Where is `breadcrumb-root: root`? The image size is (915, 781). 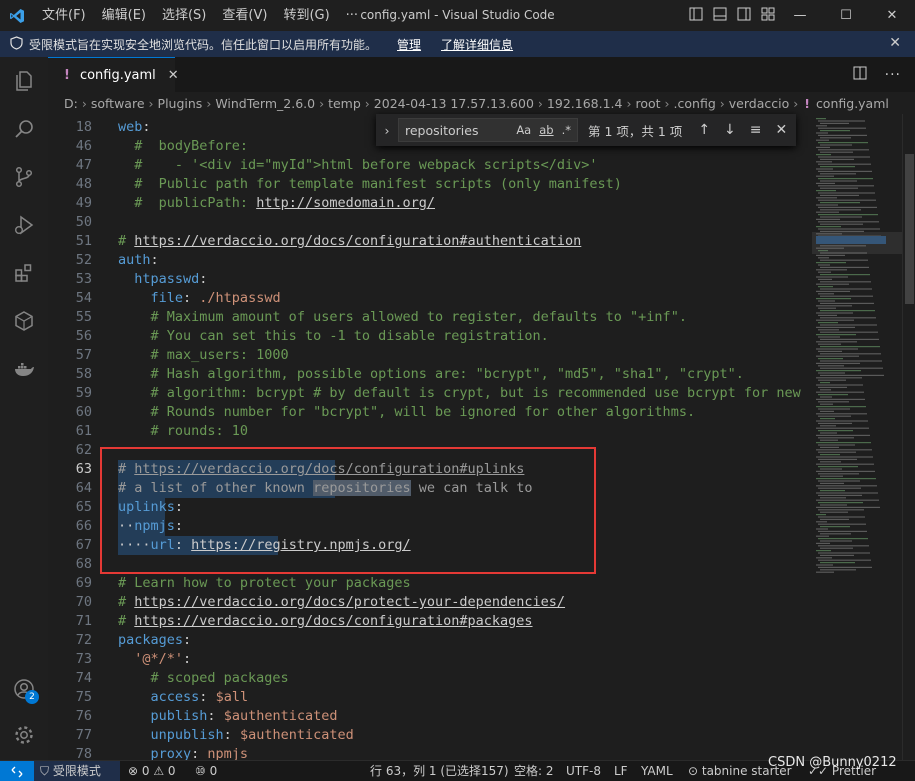
breadcrumb-root: root is located at coordinates (647, 103).